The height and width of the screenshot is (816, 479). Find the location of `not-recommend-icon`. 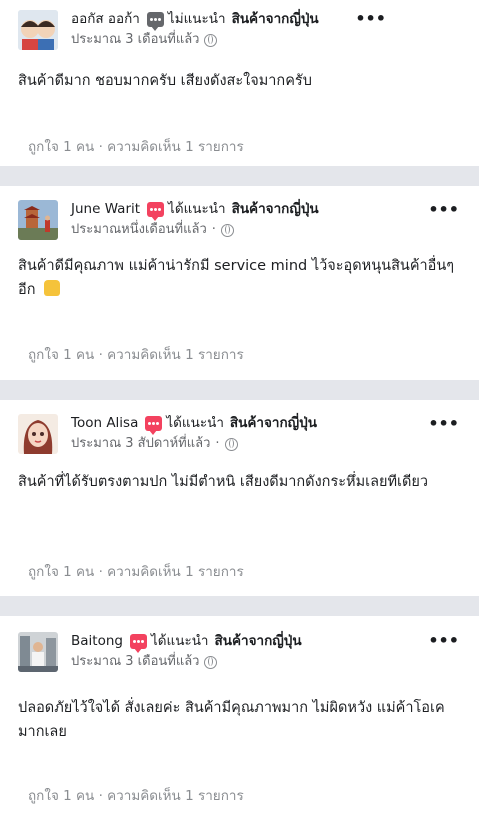

not-recommend-icon is located at coordinates (155, 21).